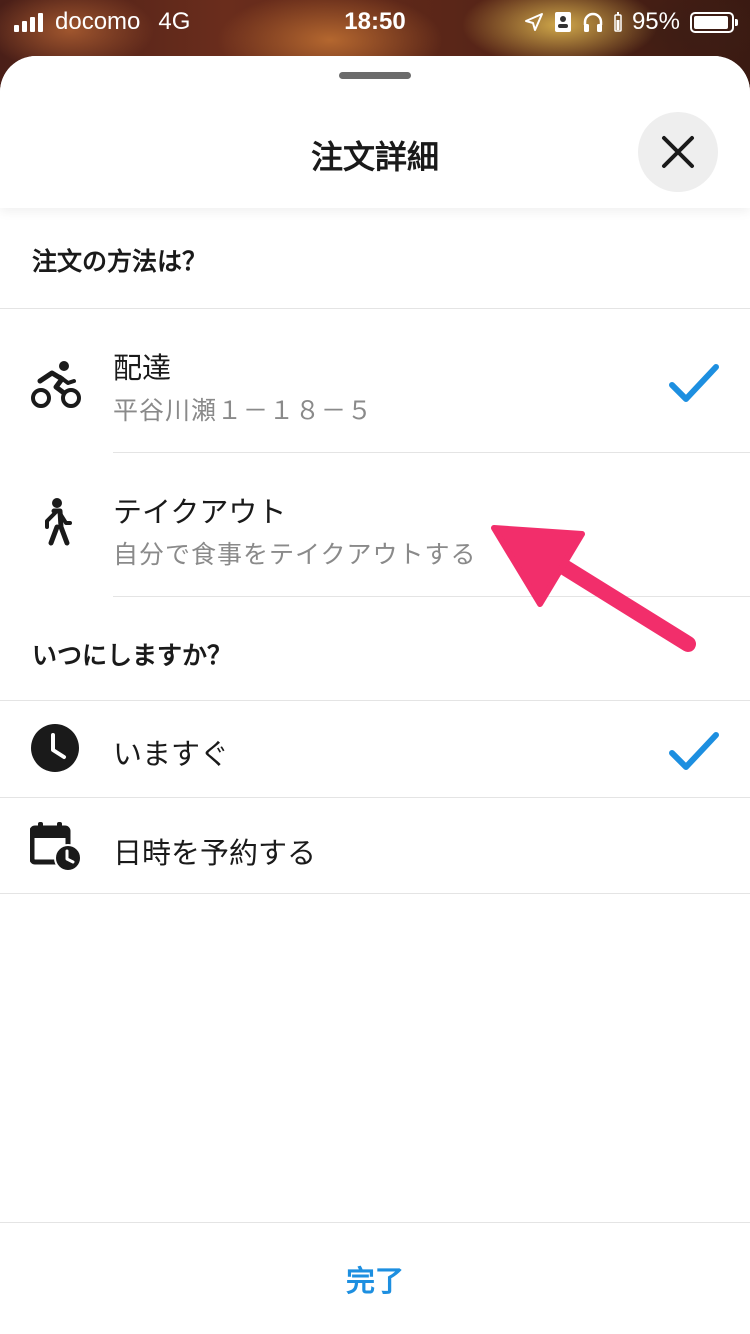 Image resolution: width=750 pixels, height=1334 pixels. Describe the element at coordinates (120, 261) in the screenshot. I see `order-method-heading: 注文の方法は？` at that location.